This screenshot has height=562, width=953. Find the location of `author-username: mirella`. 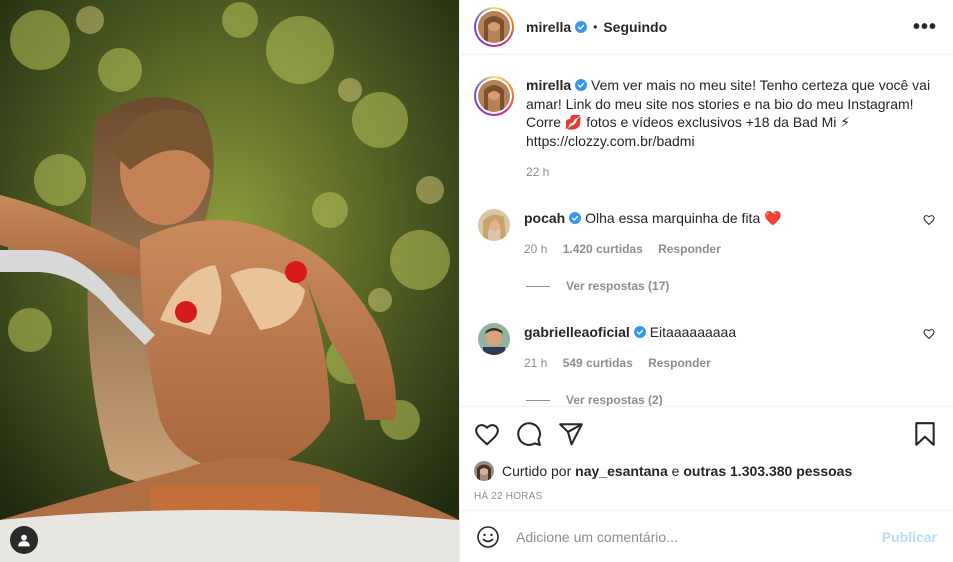

author-username: mirella is located at coordinates (548, 27).